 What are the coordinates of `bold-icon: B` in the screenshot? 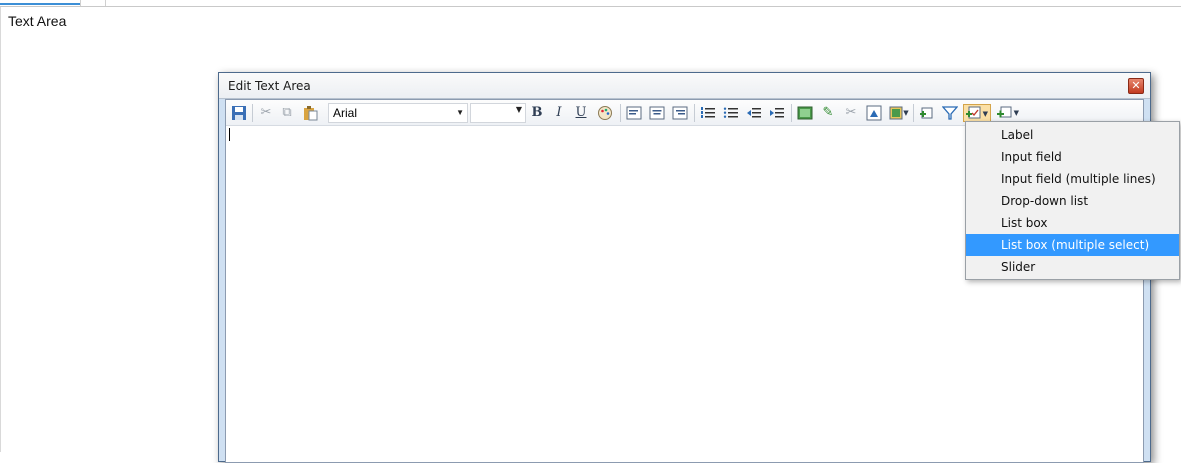 It's located at (537, 113).